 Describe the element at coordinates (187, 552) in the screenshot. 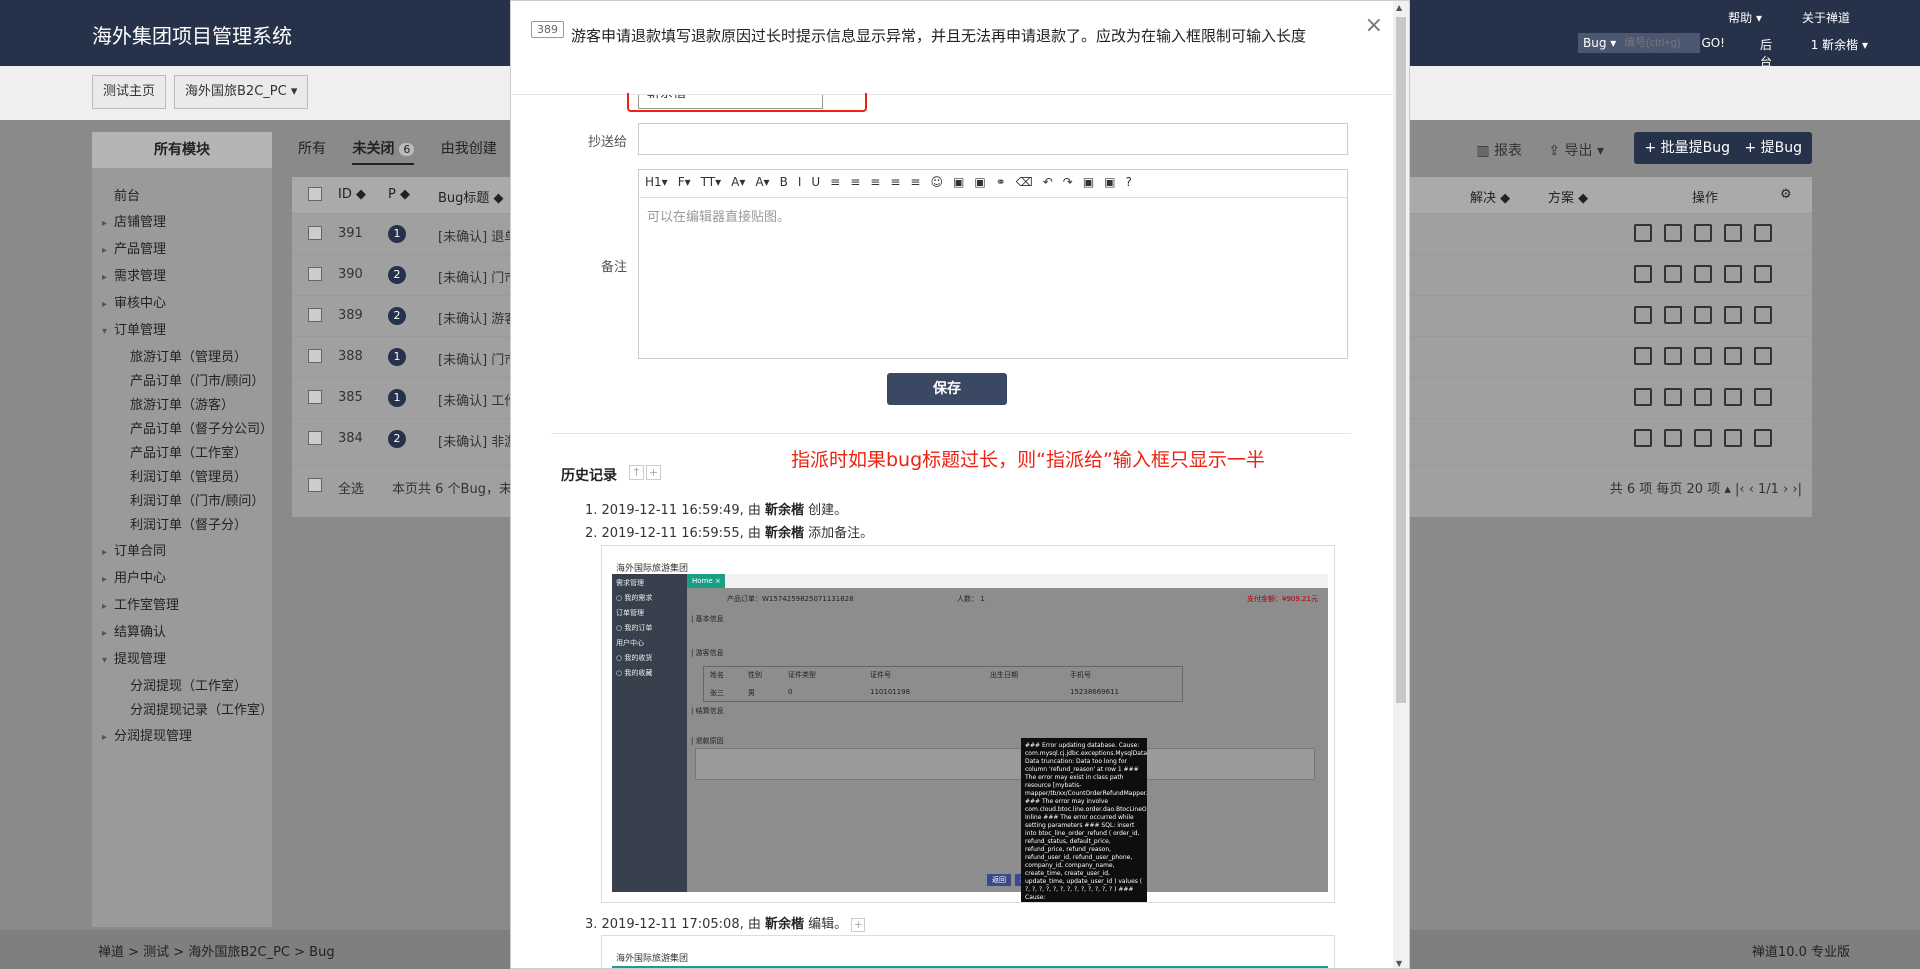

I see `sidebar-item: ▸ 订单合同` at that location.